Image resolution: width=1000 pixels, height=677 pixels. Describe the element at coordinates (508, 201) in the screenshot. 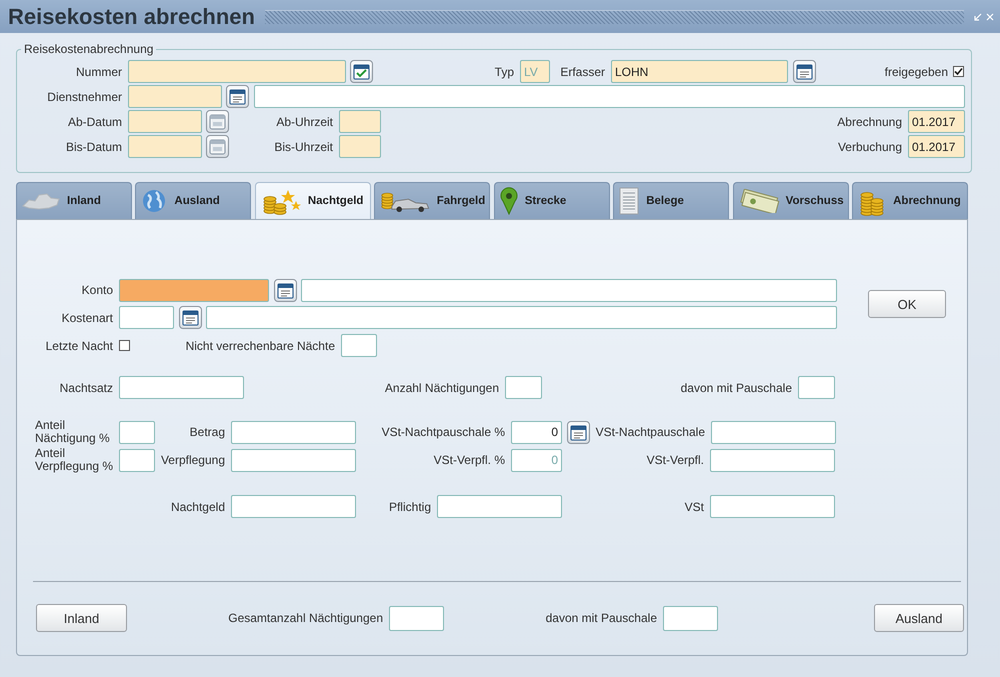

I see `map-pin-icon` at that location.